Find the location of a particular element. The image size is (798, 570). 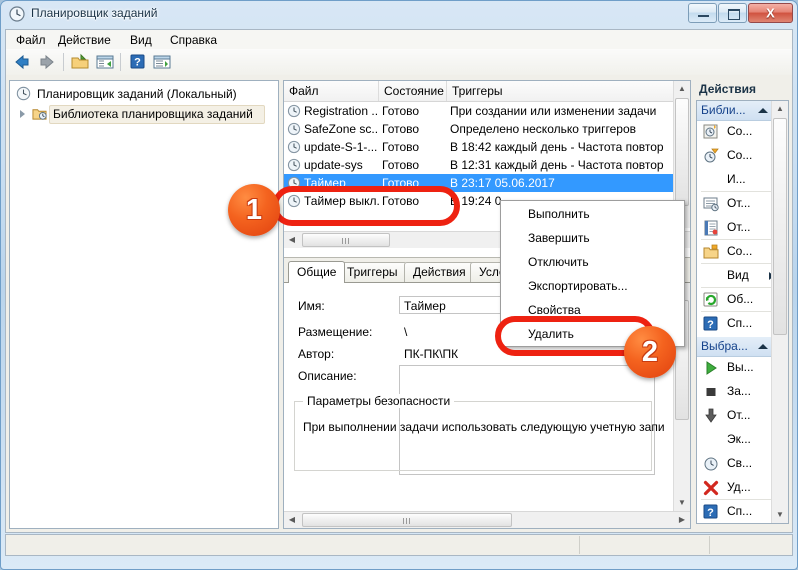

task-trigger: В 12:31 каждый день - Частота повтор is located at coordinates (557, 165).